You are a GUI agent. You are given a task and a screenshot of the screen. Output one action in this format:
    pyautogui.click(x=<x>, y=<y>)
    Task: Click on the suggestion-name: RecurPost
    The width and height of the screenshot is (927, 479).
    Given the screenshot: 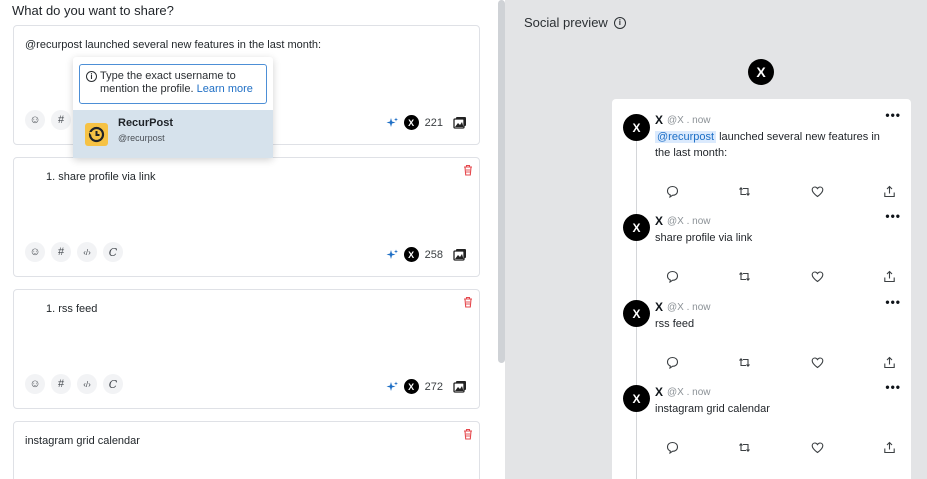 What is the action you would take?
    pyautogui.click(x=146, y=123)
    